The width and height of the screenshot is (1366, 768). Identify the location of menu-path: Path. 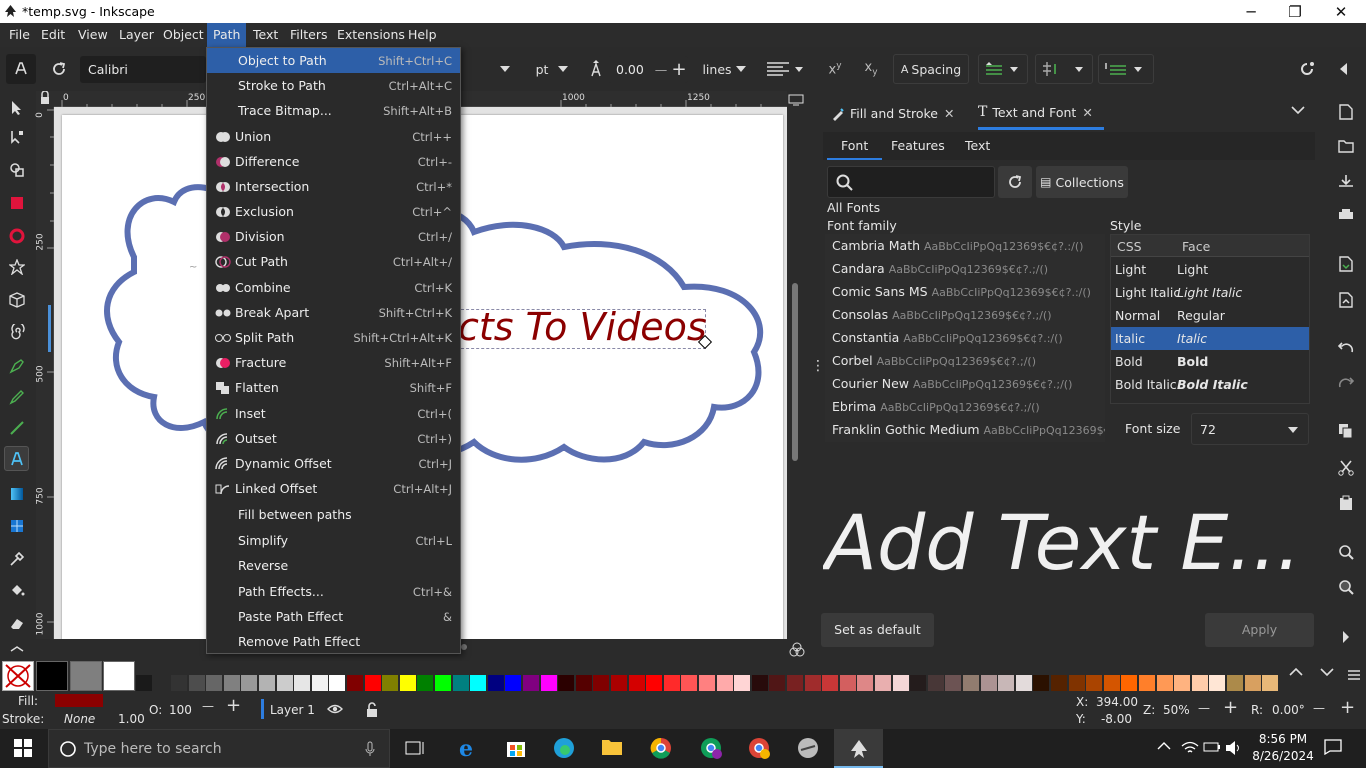
(227, 35).